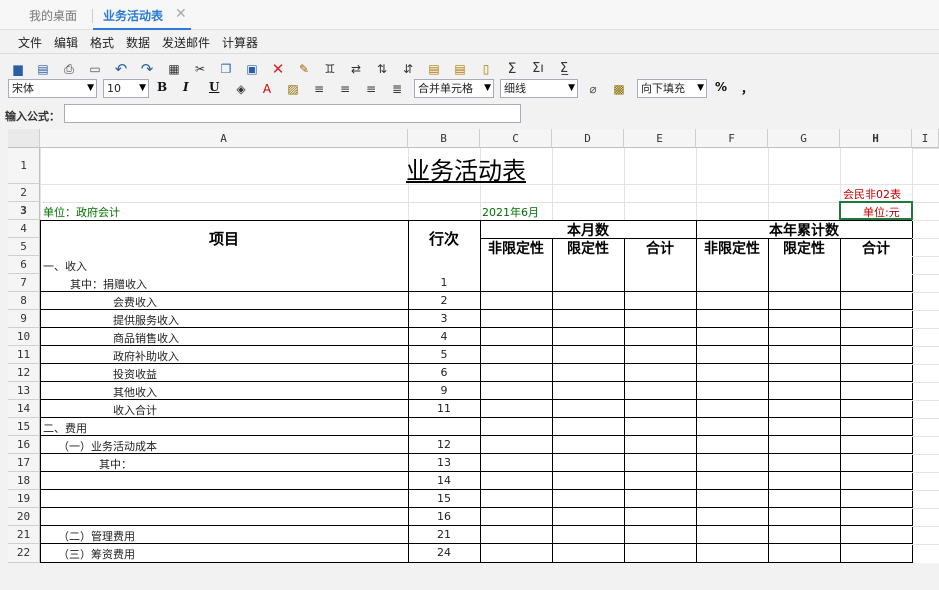  What do you see at coordinates (138, 42) in the screenshot?
I see `menu-data: 数据` at bounding box center [138, 42].